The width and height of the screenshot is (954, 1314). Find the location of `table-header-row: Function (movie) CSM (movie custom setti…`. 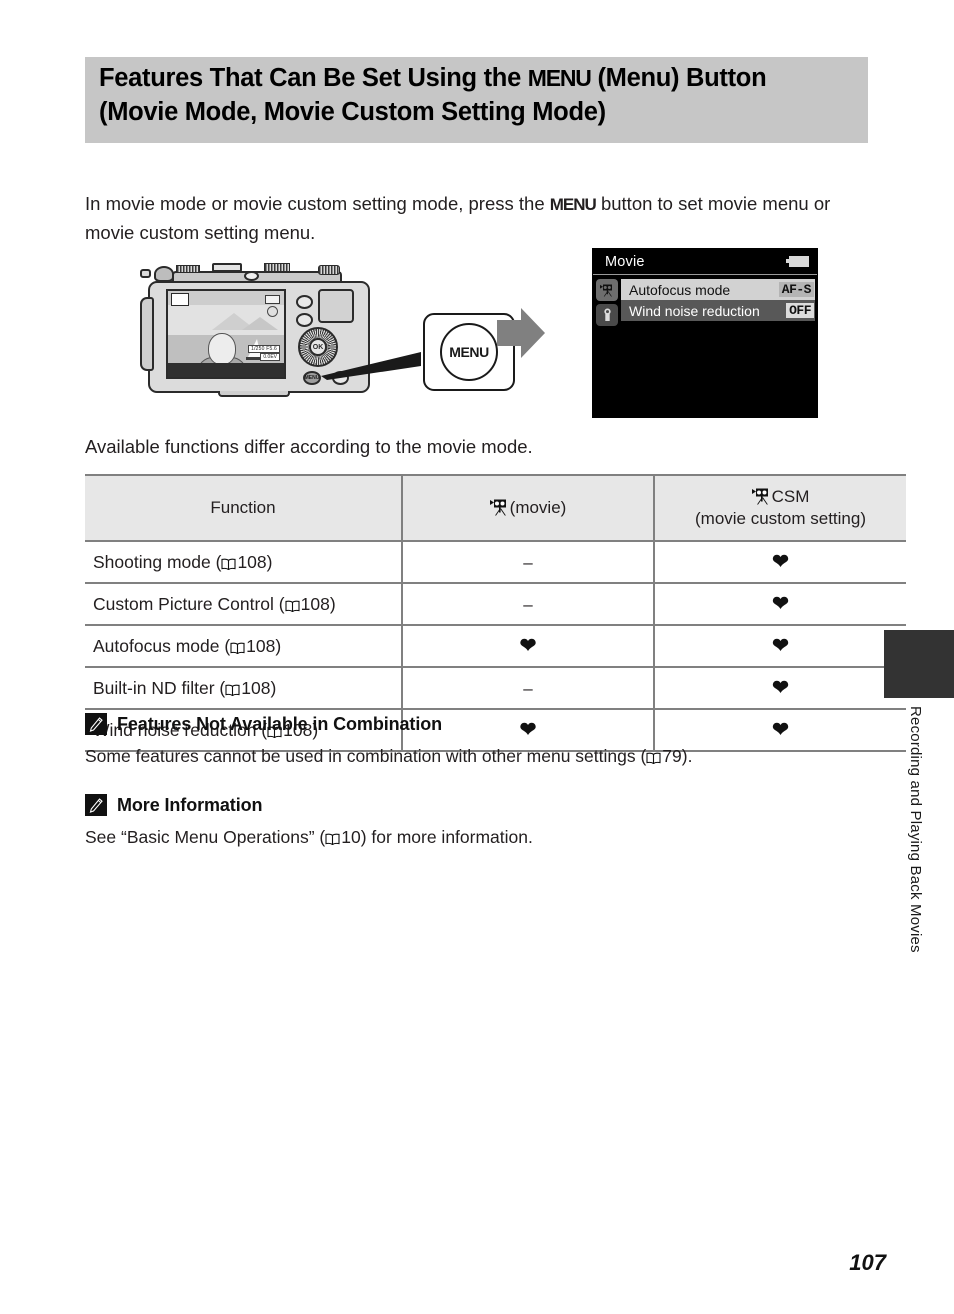

table-header-row: Function (movie) CSM (movie custom setti… is located at coordinates (495, 508).